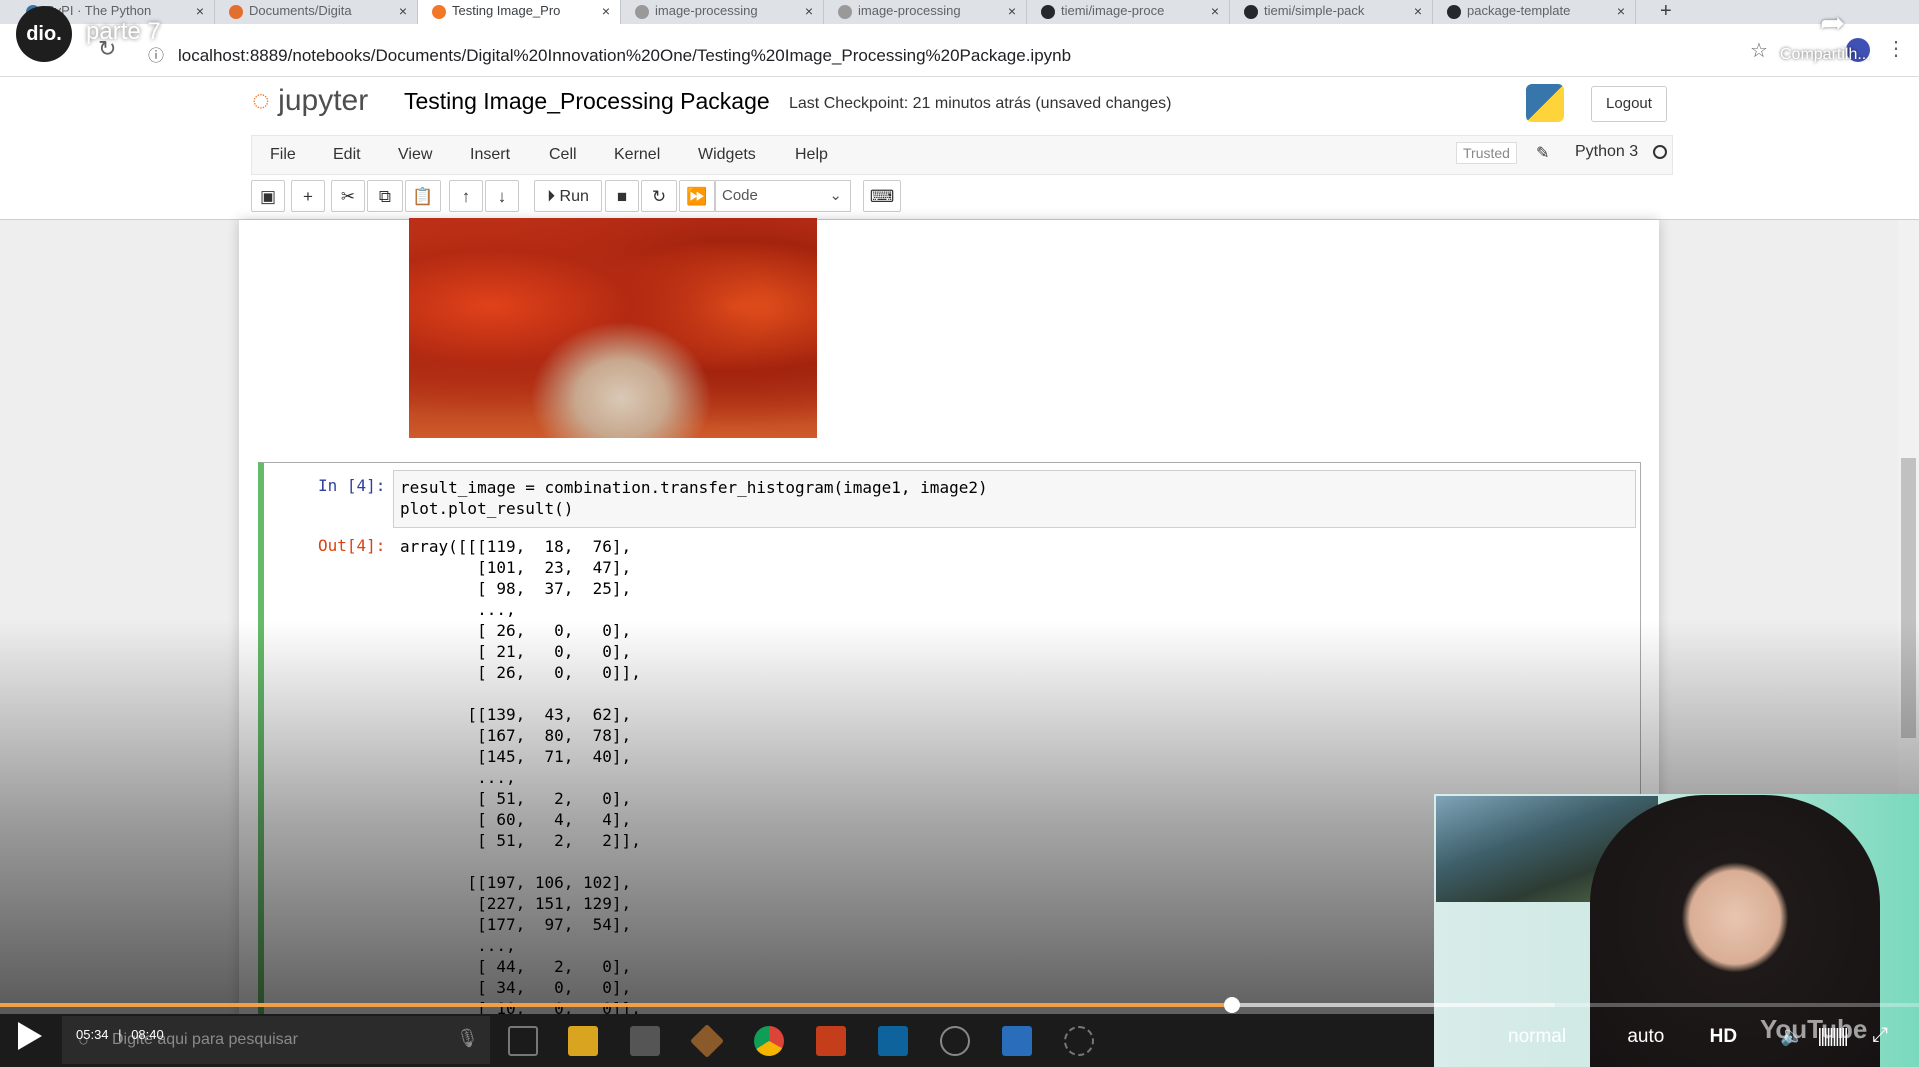  What do you see at coordinates (1666, 11) in the screenshot?
I see `new-tab-icon: +` at bounding box center [1666, 11].